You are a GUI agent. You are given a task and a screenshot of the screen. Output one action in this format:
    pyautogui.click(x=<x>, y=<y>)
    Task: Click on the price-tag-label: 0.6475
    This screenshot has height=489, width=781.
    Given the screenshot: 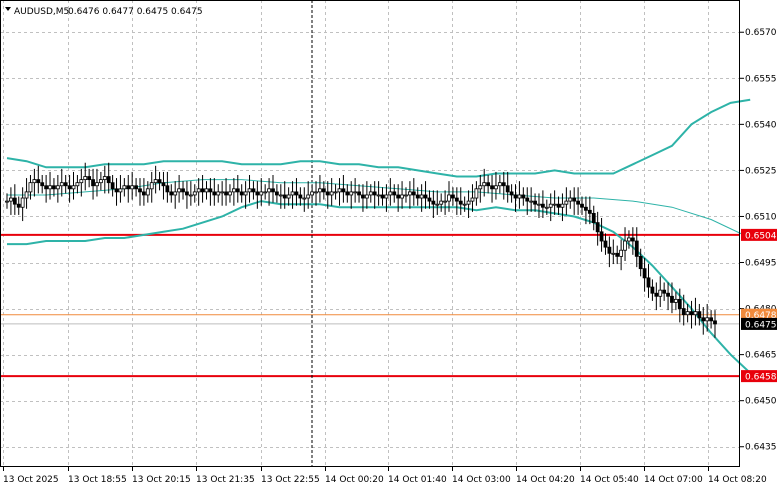 What is the action you would take?
    pyautogui.click(x=761, y=325)
    